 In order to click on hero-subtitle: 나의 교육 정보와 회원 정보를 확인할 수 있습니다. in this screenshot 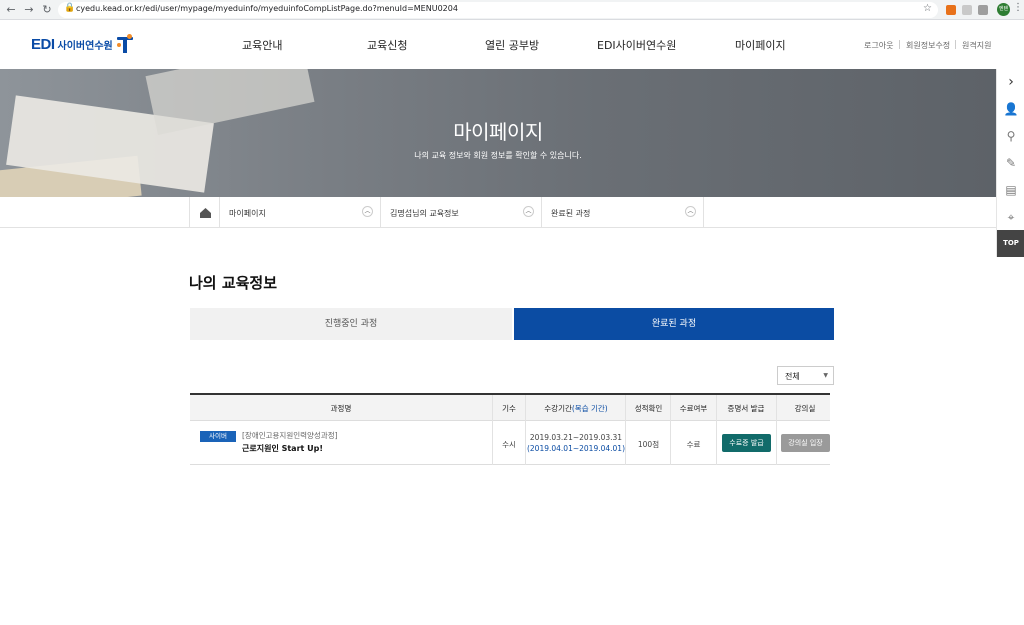, I will do `click(498, 155)`.